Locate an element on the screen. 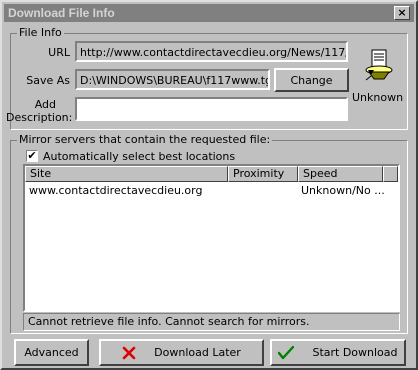 This screenshot has height=370, width=418. download-later-label: Download Later is located at coordinates (197, 352).